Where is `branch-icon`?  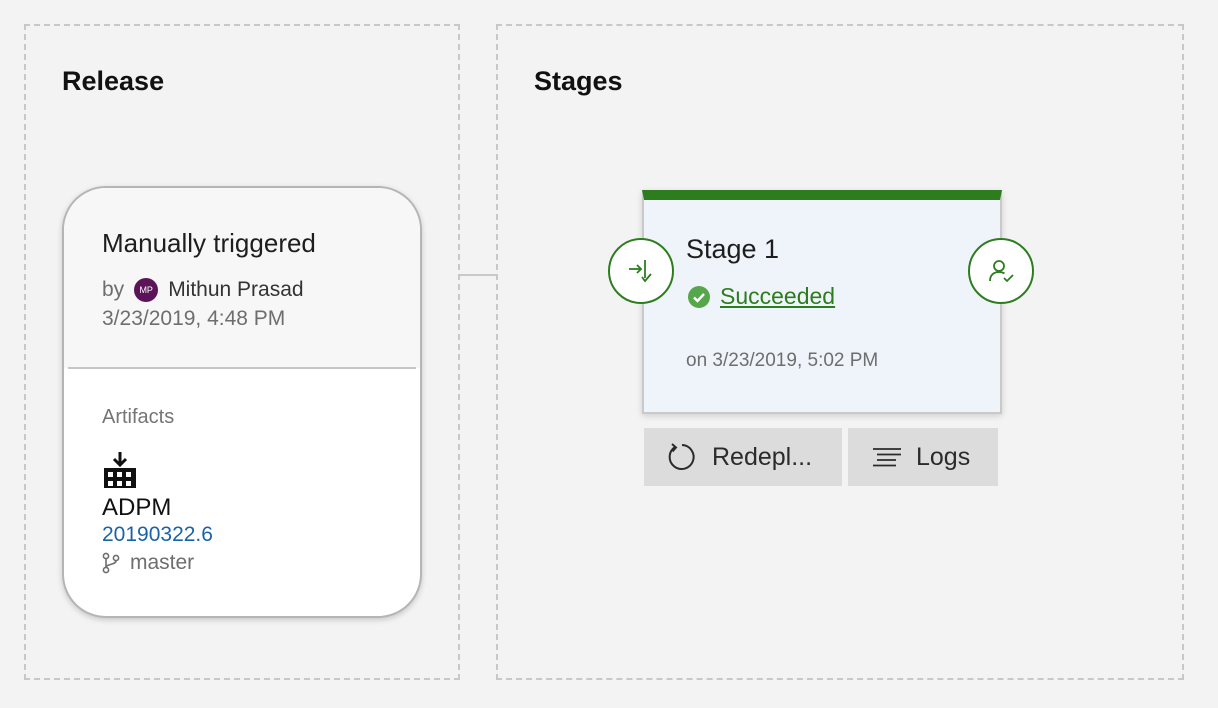
branch-icon is located at coordinates (111, 563).